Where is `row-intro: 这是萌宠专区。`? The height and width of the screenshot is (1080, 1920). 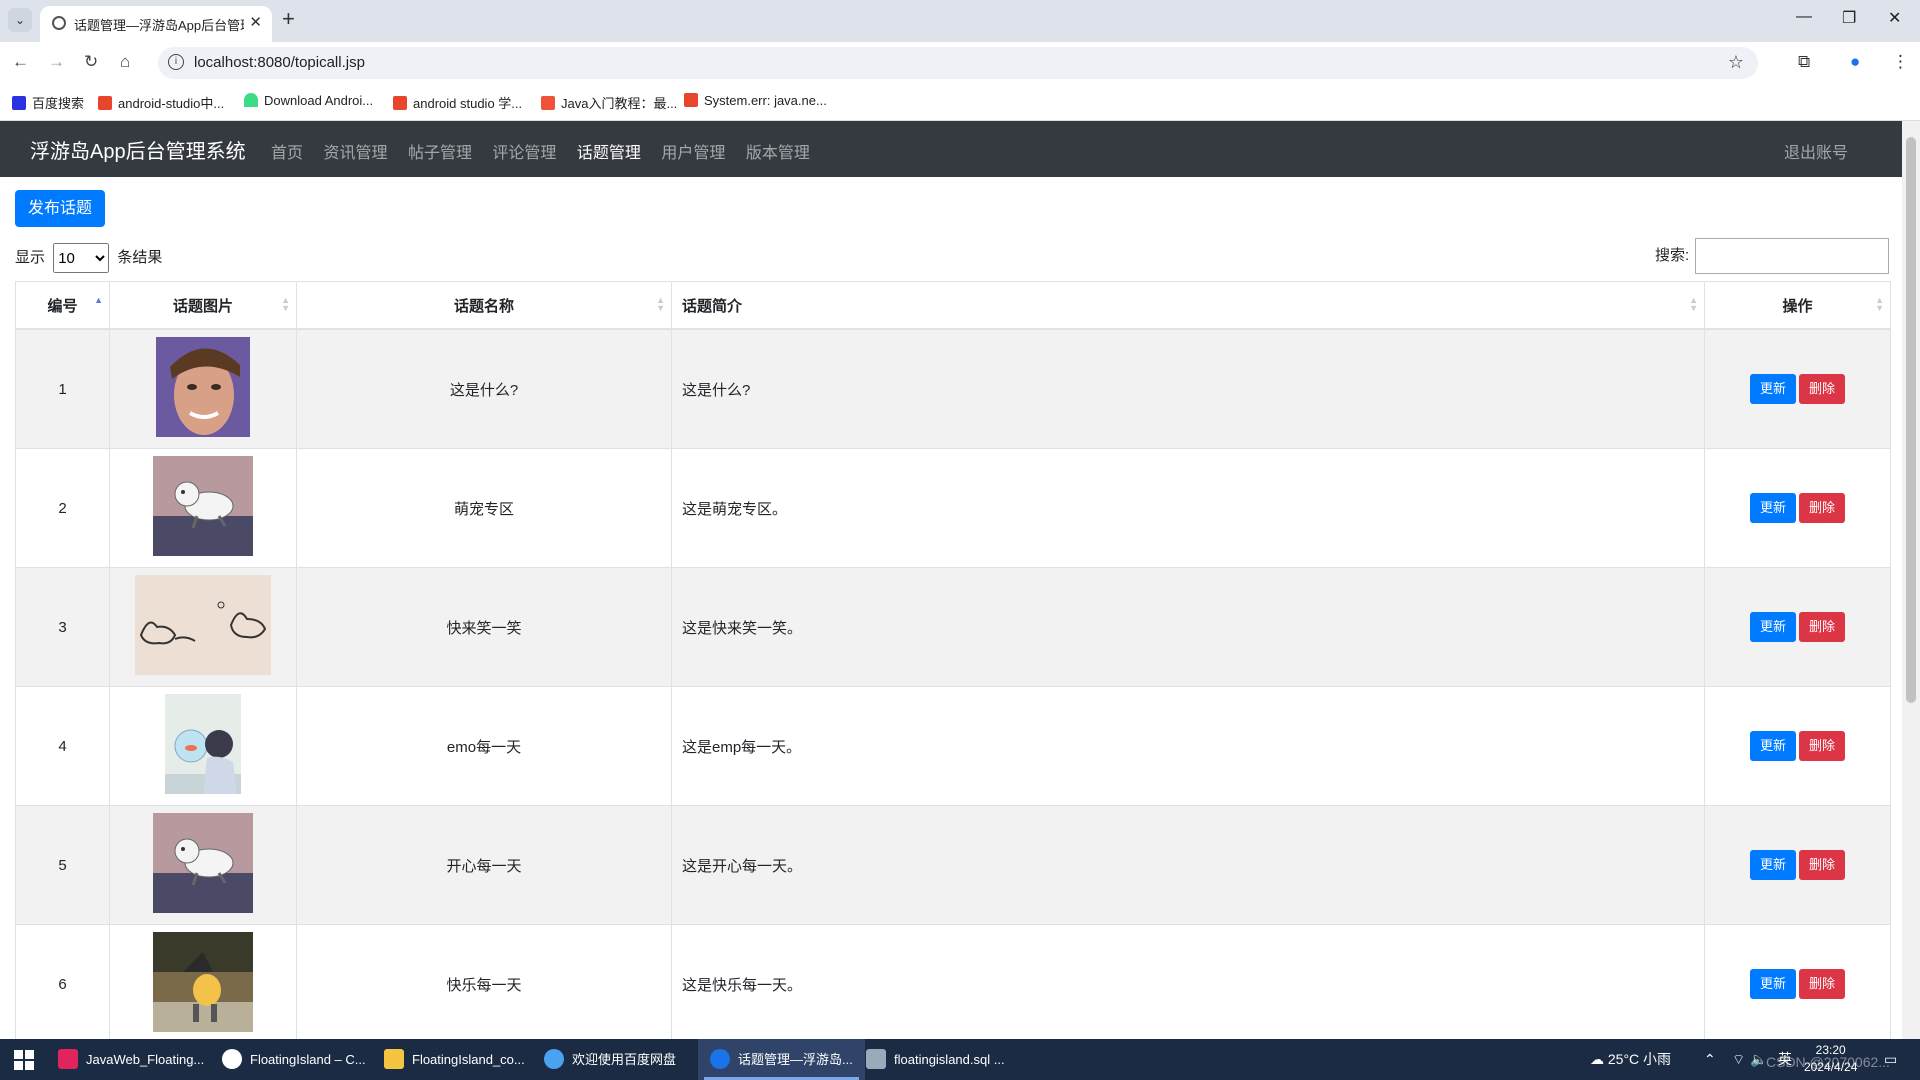 row-intro: 这是萌宠专区。 is located at coordinates (1188, 508).